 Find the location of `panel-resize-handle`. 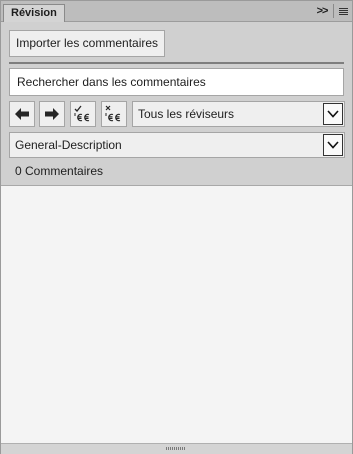

panel-resize-handle is located at coordinates (176, 448).